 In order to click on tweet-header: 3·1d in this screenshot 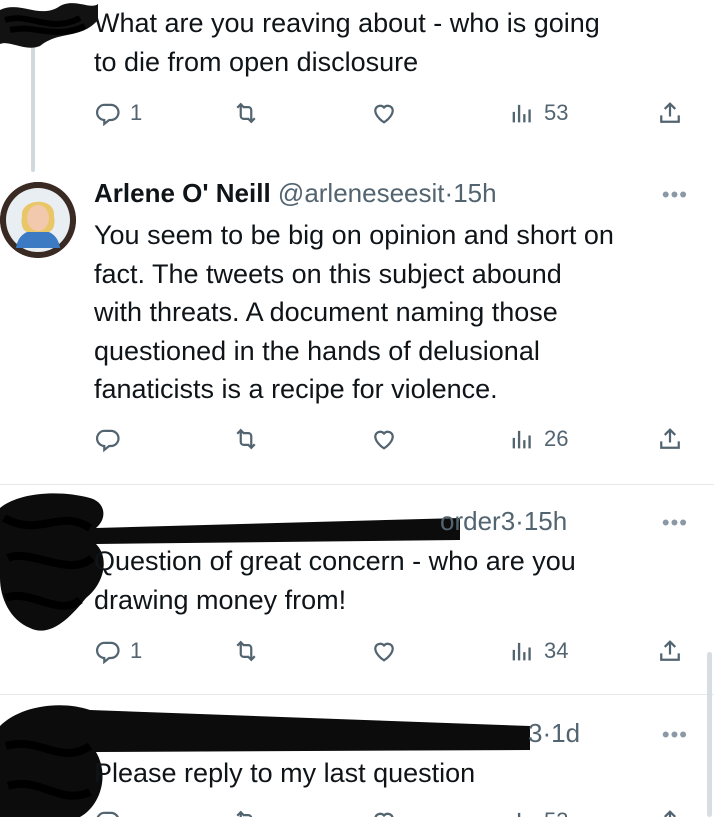, I will do `click(554, 733)`.